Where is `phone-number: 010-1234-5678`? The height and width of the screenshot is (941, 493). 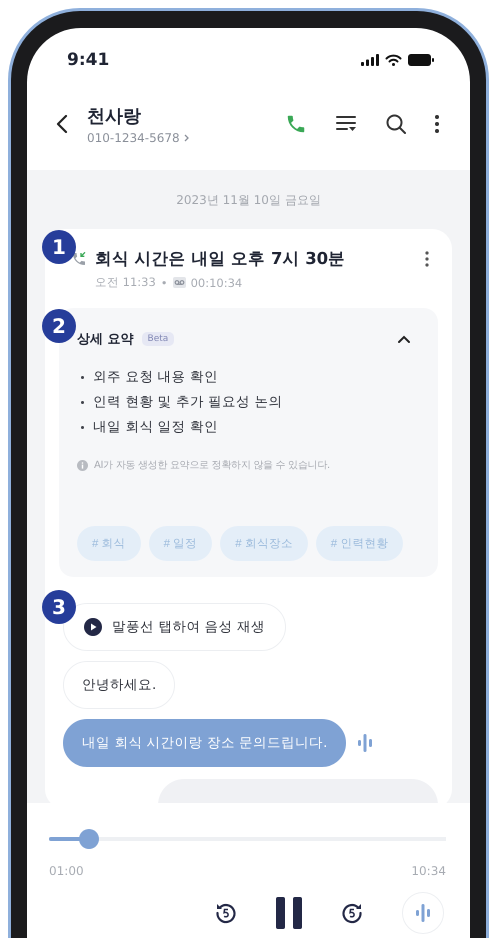
phone-number: 010-1234-5678 is located at coordinates (133, 137).